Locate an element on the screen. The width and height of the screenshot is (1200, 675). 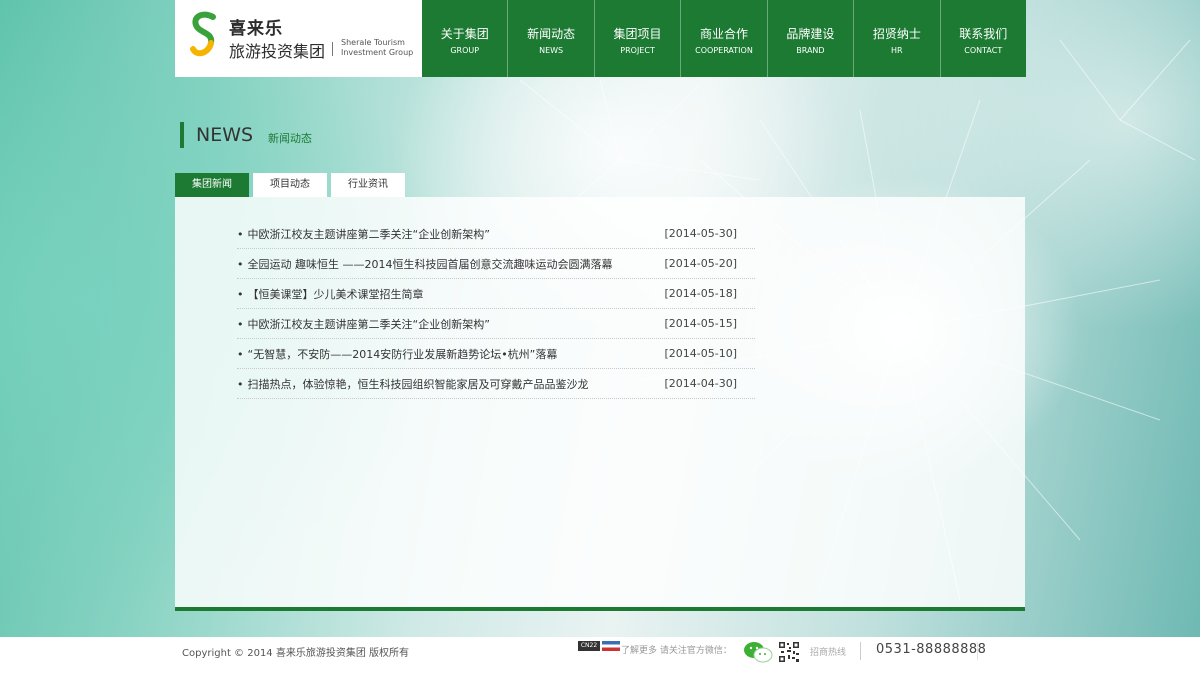
nav-item-label: 商业合作 is located at coordinates (723, 34).